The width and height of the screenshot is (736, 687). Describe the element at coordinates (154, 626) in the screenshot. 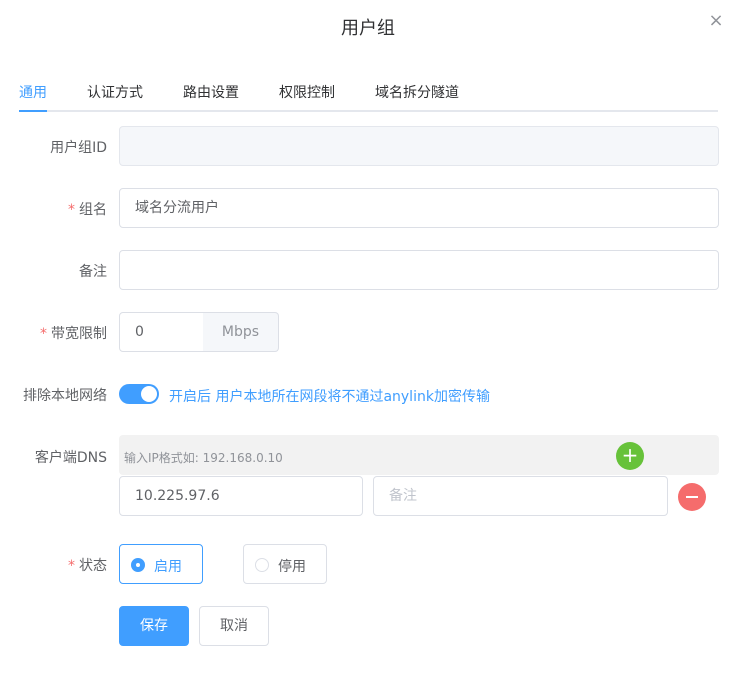

I see `save-button: 保存` at that location.